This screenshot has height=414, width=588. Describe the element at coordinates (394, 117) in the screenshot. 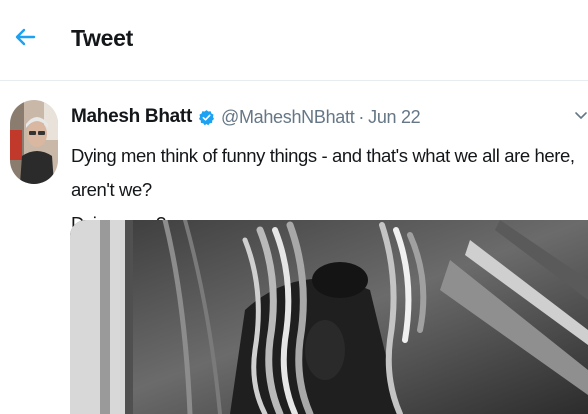

I see `tweet-date: Jun 22` at that location.